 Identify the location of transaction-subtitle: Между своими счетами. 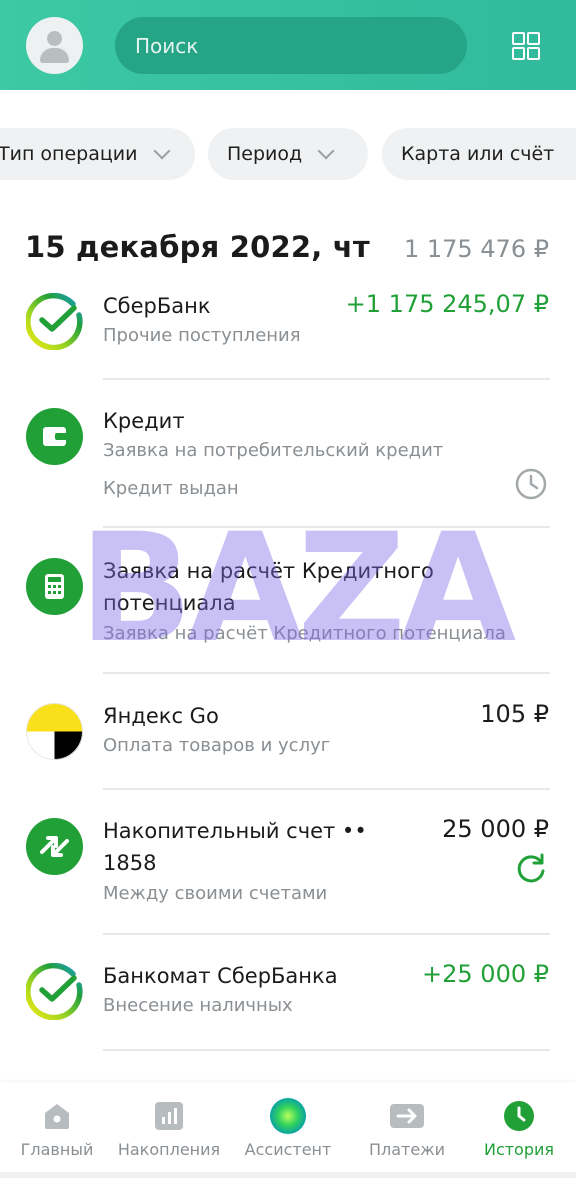
(215, 893).